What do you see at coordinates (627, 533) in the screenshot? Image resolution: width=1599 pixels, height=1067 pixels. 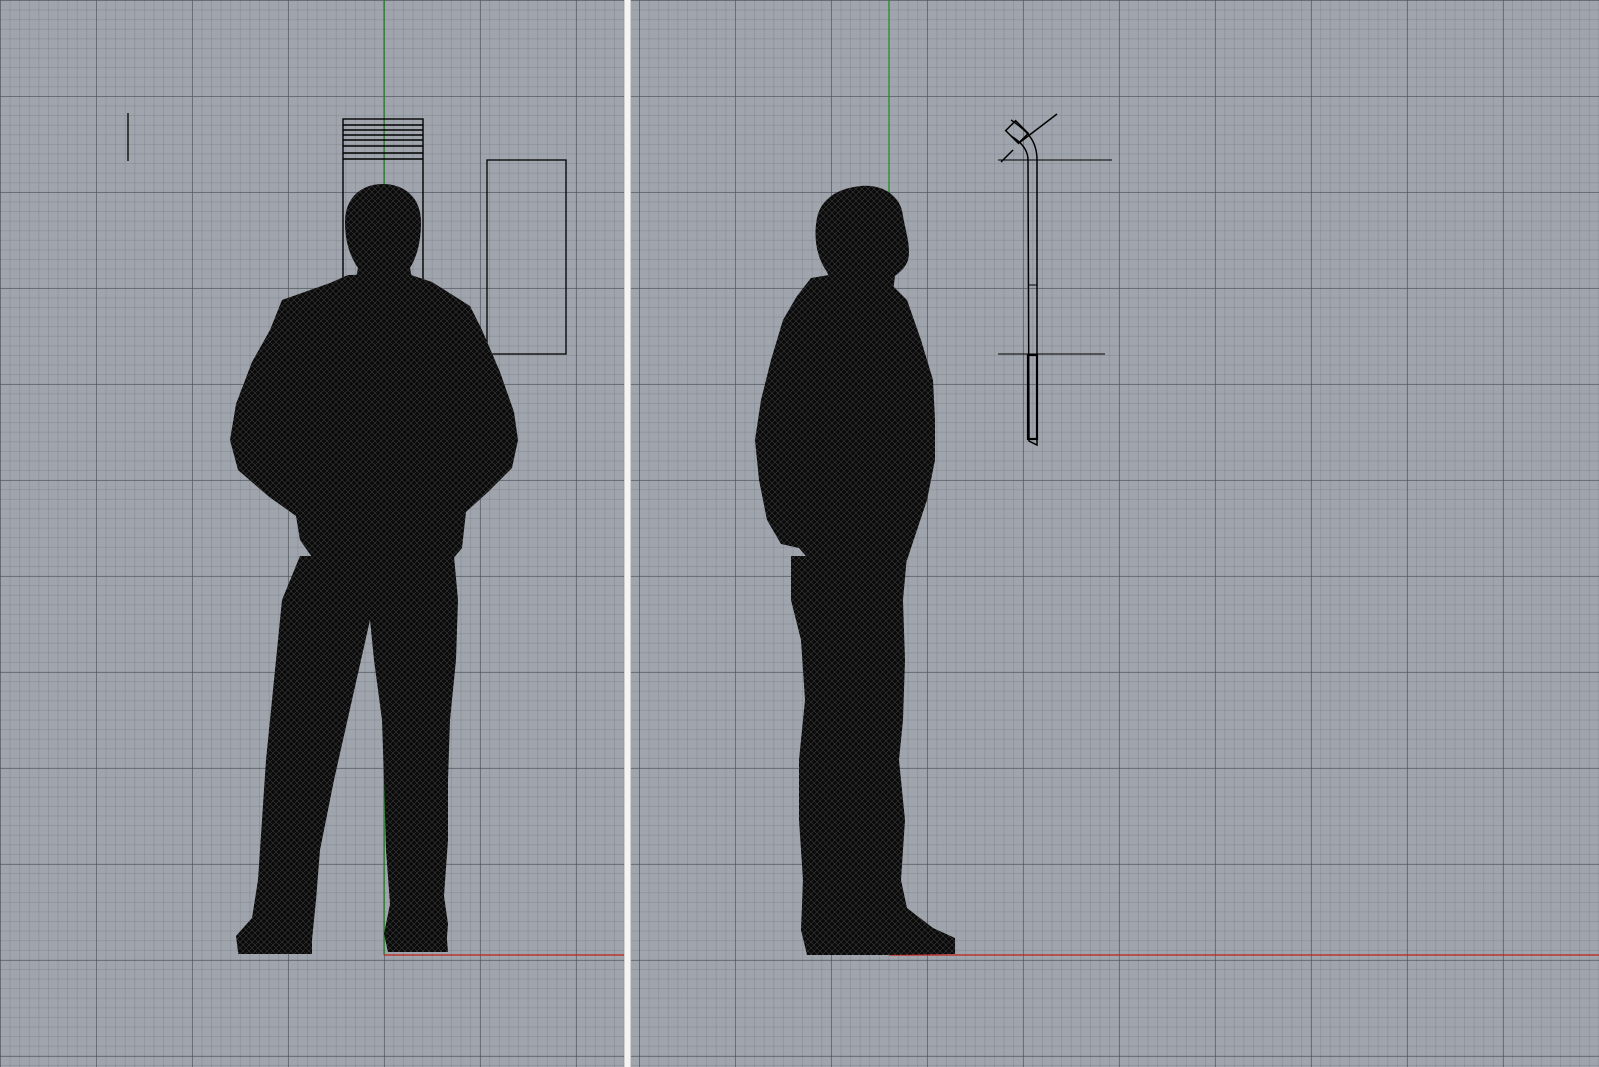 I see `viewport-divider` at bounding box center [627, 533].